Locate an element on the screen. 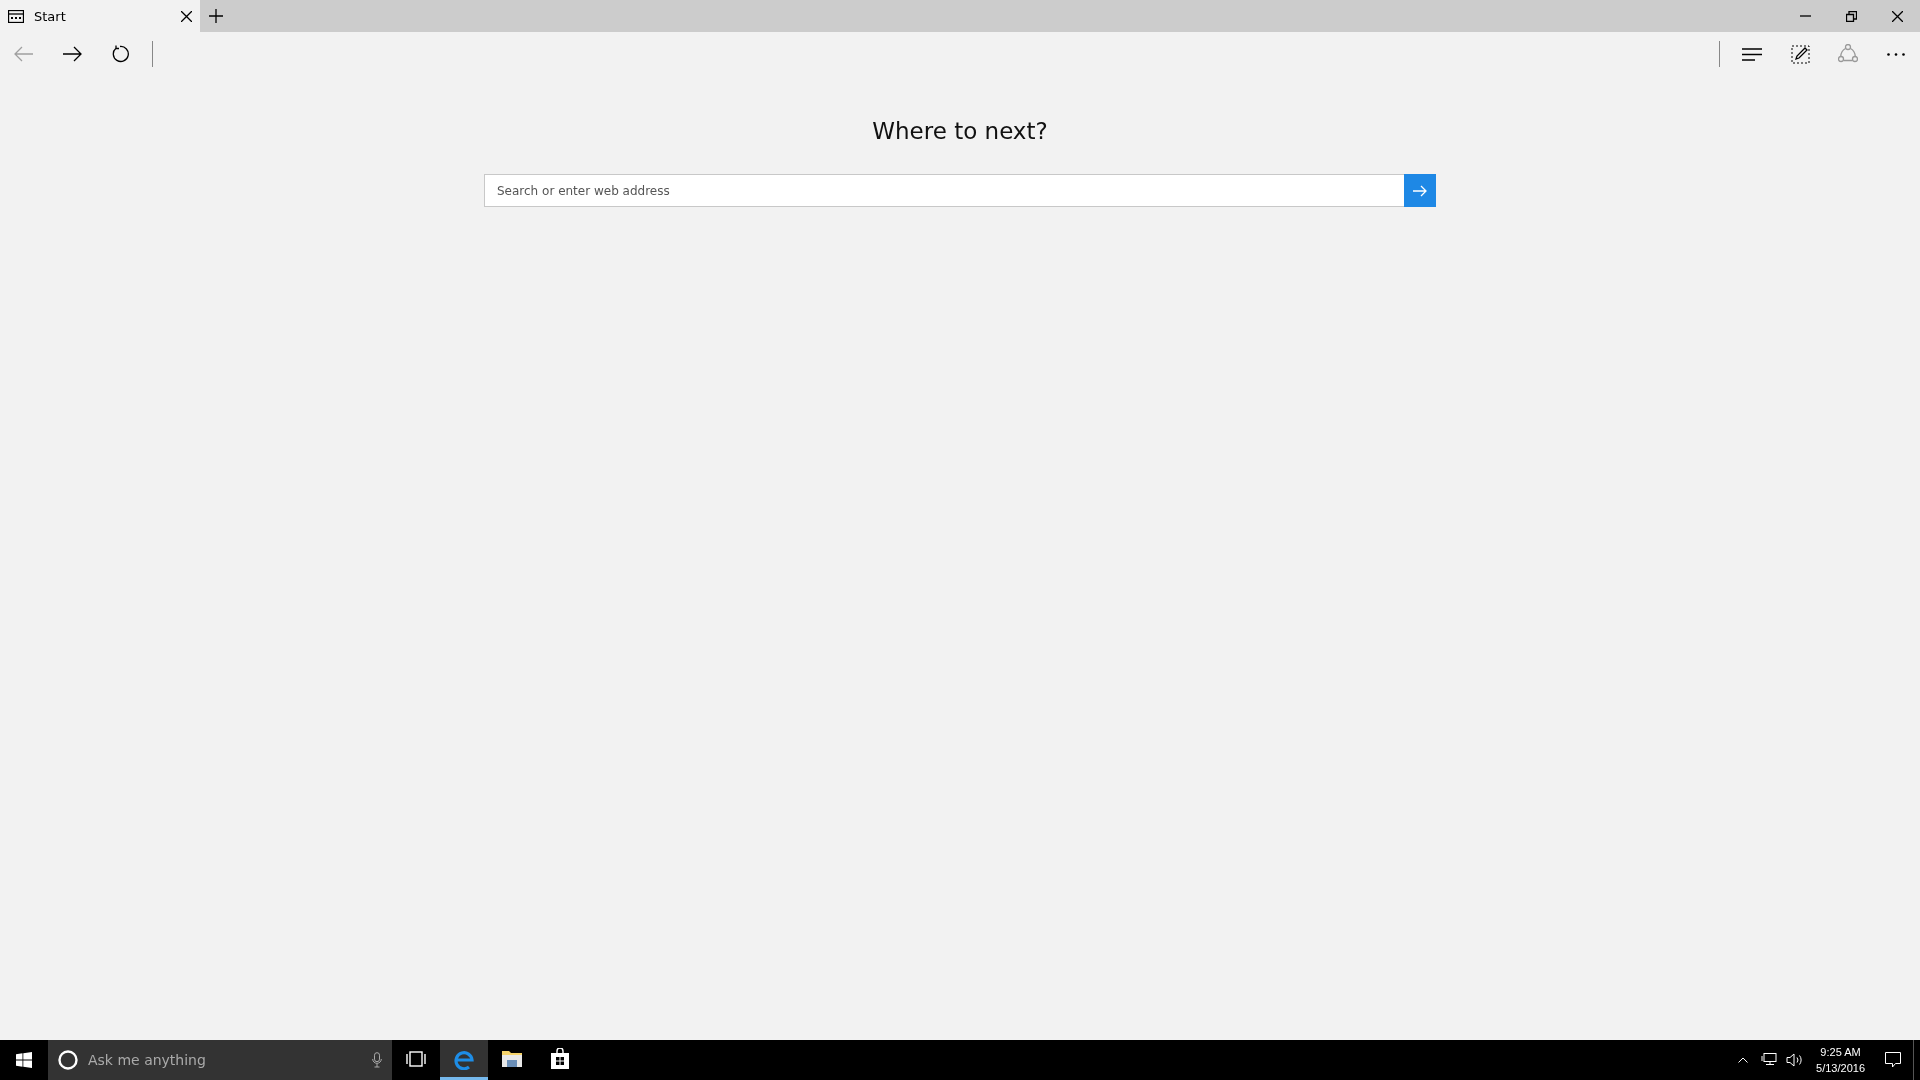 The width and height of the screenshot is (1920, 1080). speech-bubble-icon is located at coordinates (1893, 1060).